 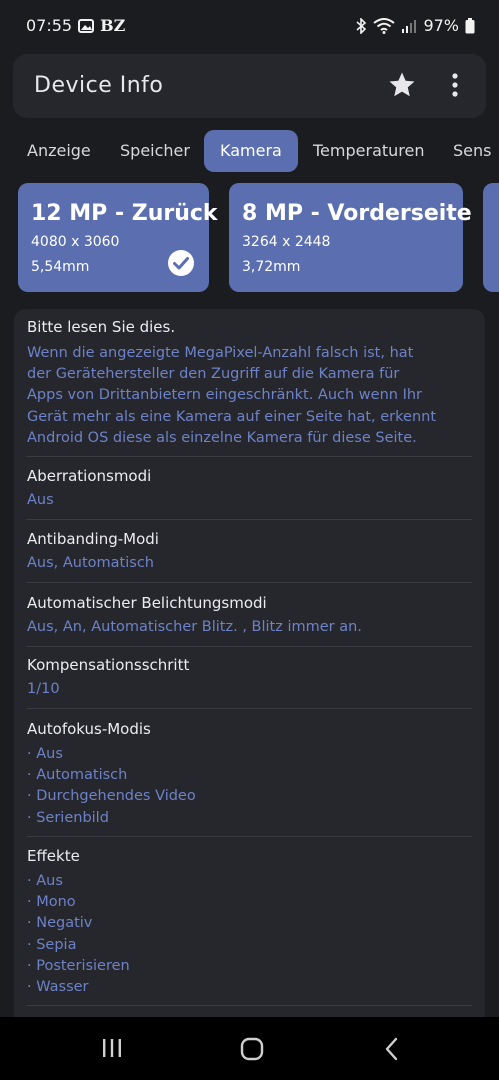 What do you see at coordinates (350, 237) in the screenshot?
I see `camera-card-front: 8 MP - Vorderseite 3264 x 2448 3,72mm` at bounding box center [350, 237].